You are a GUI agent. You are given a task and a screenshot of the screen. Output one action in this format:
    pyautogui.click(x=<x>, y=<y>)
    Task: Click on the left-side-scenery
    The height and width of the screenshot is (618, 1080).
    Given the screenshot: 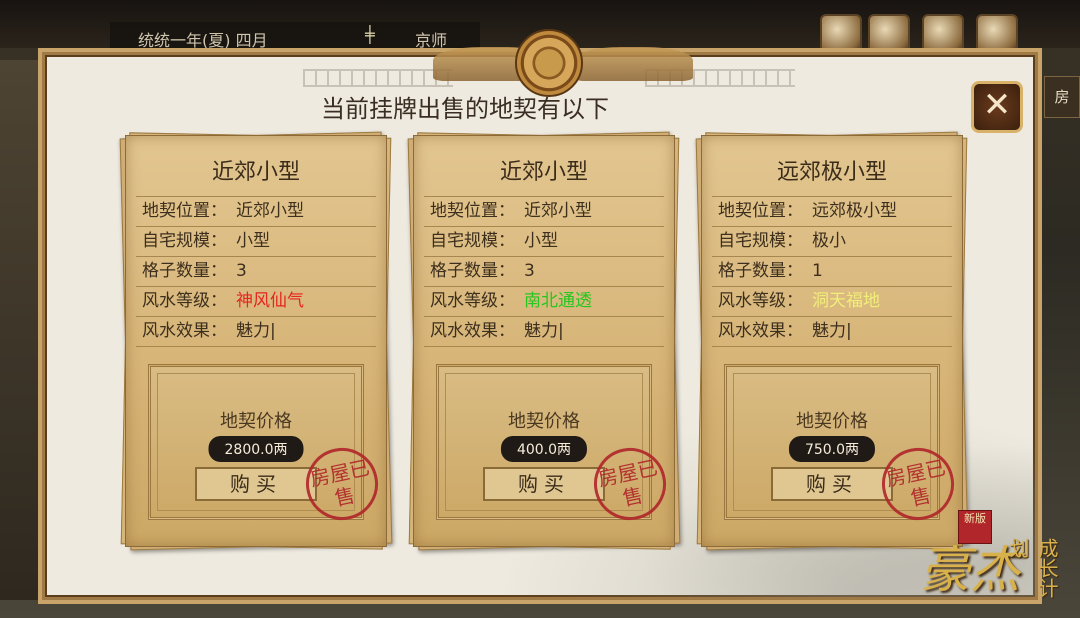 What is the action you would take?
    pyautogui.click(x=22, y=330)
    